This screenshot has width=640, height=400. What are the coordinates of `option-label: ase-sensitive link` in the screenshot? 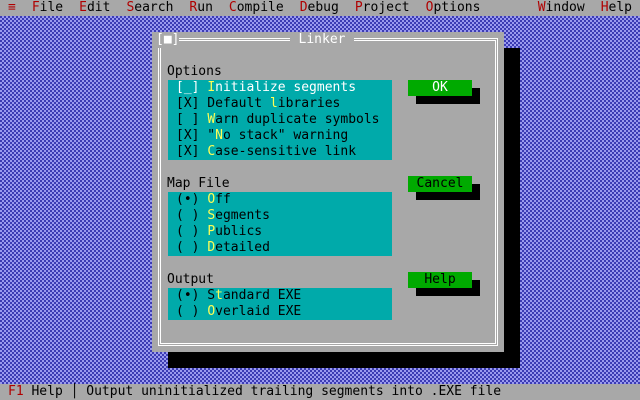 It's located at (286, 151).